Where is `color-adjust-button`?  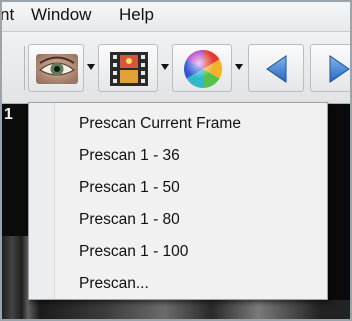
color-adjust-button is located at coordinates (202, 68).